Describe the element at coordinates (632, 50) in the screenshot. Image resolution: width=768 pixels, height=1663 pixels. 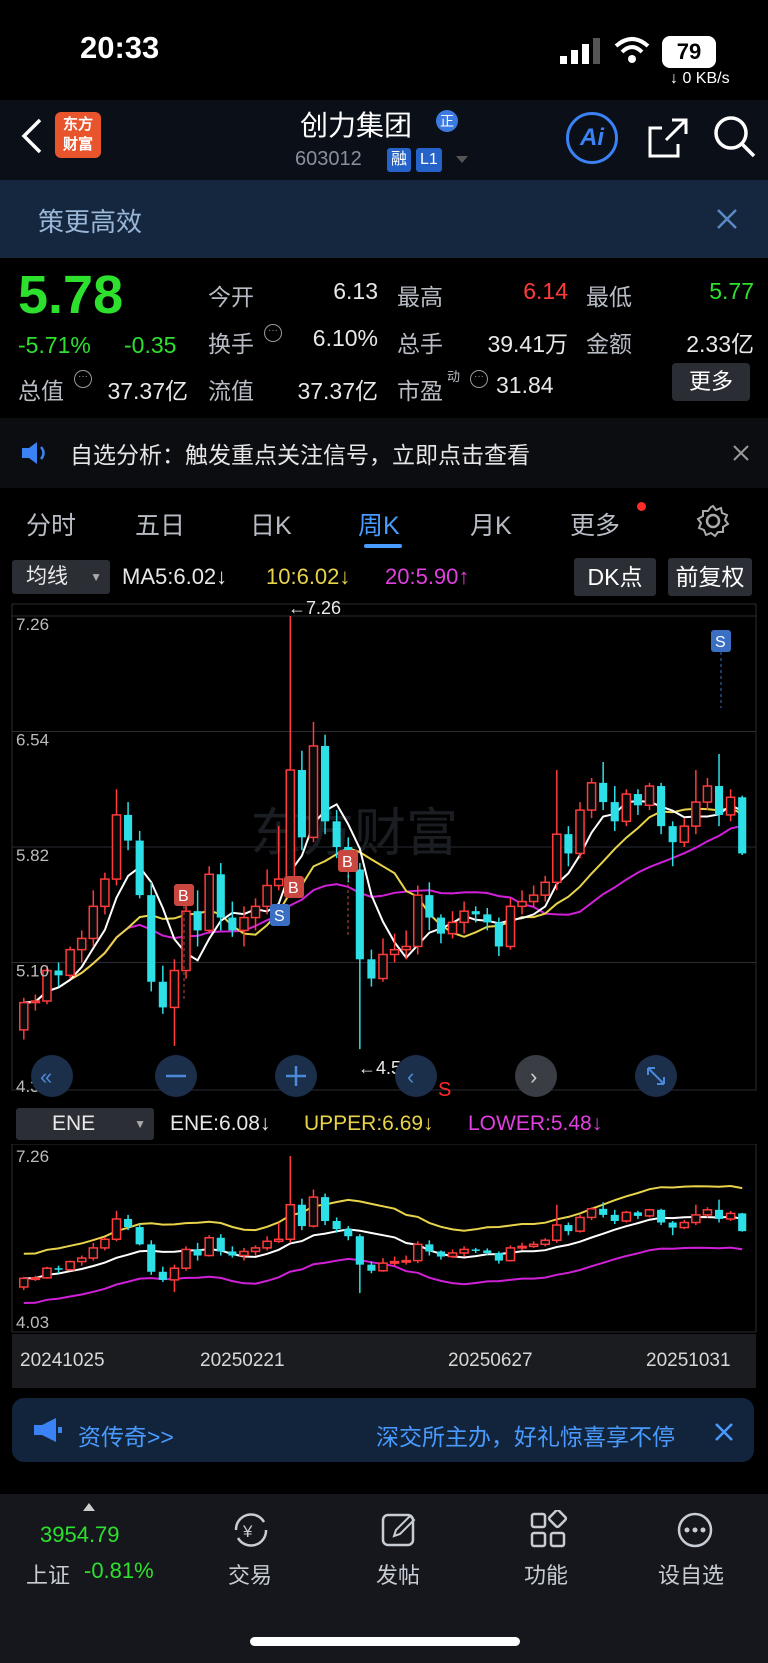
I see `wifi-icon` at that location.